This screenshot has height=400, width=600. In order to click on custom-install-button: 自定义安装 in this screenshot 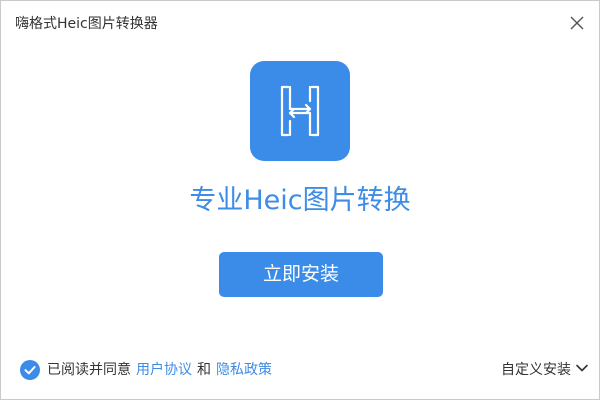, I will do `click(545, 370)`.